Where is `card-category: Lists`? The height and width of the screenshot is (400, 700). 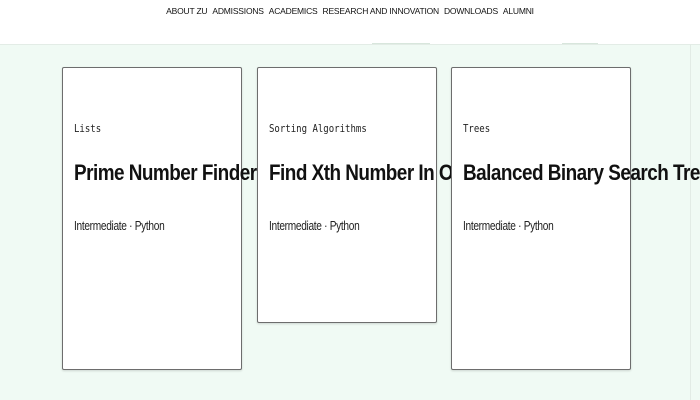
card-category: Lists is located at coordinates (88, 128).